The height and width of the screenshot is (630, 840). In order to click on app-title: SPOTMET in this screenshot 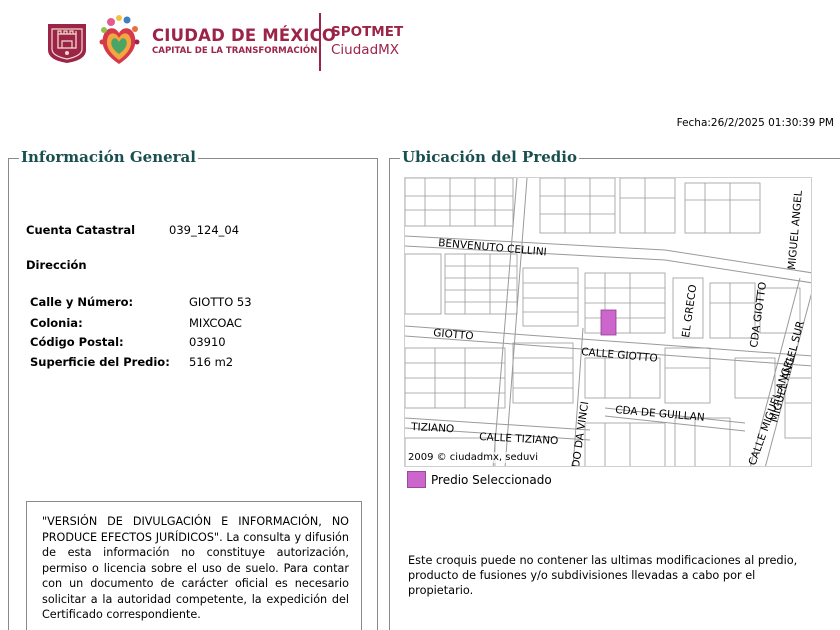, I will do `click(367, 32)`.